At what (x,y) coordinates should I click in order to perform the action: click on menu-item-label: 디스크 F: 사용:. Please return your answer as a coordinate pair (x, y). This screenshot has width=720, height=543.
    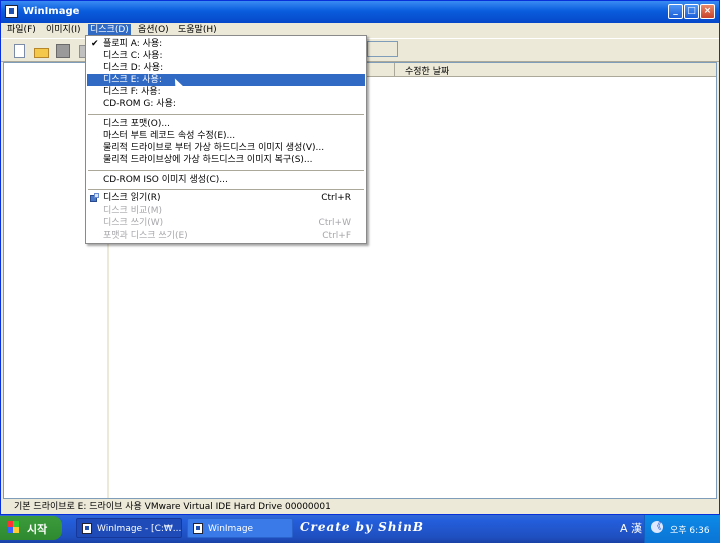
    Looking at the image, I should click on (132, 92).